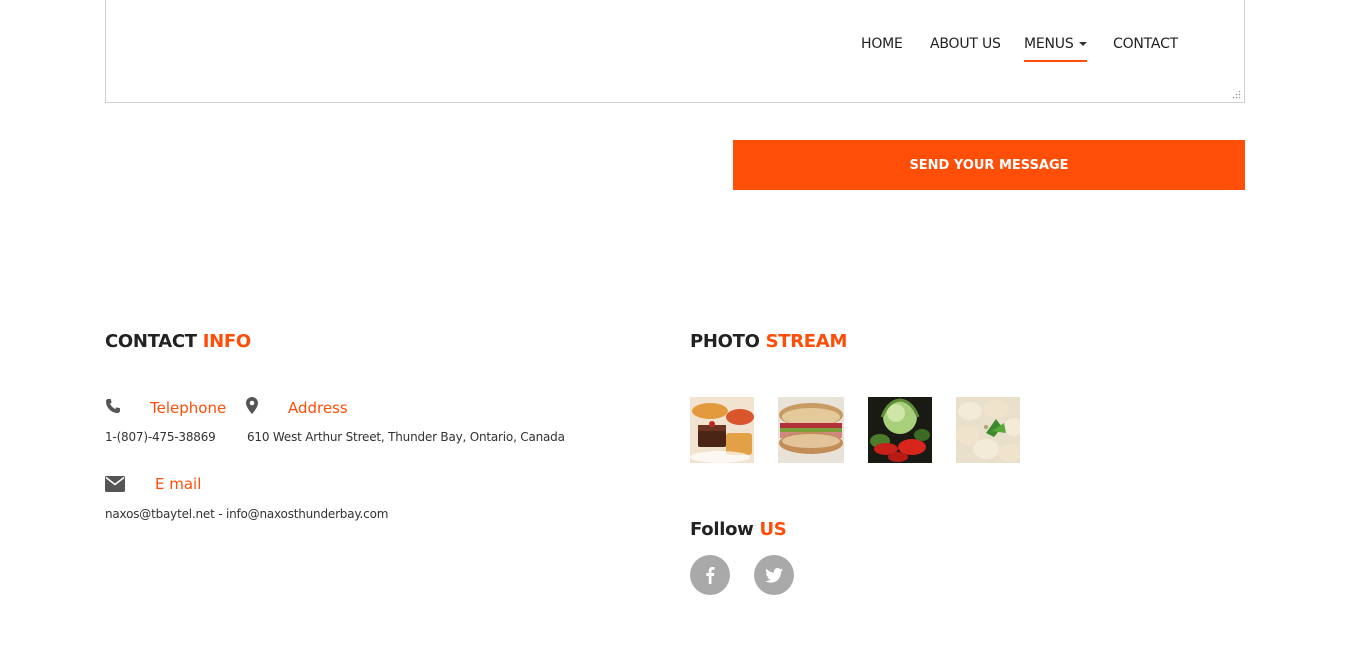 This screenshot has height=655, width=1350. I want to click on photo-thumb-dessert, so click(722, 430).